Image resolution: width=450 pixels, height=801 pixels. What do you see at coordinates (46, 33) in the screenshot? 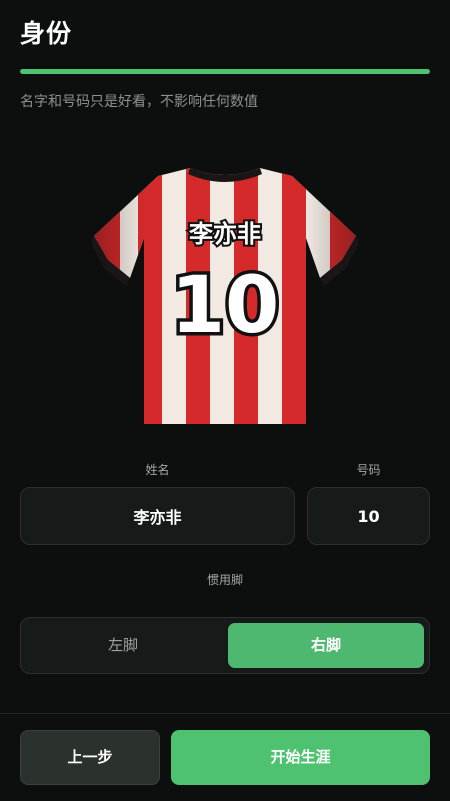
I see `page-title: 身份` at bounding box center [46, 33].